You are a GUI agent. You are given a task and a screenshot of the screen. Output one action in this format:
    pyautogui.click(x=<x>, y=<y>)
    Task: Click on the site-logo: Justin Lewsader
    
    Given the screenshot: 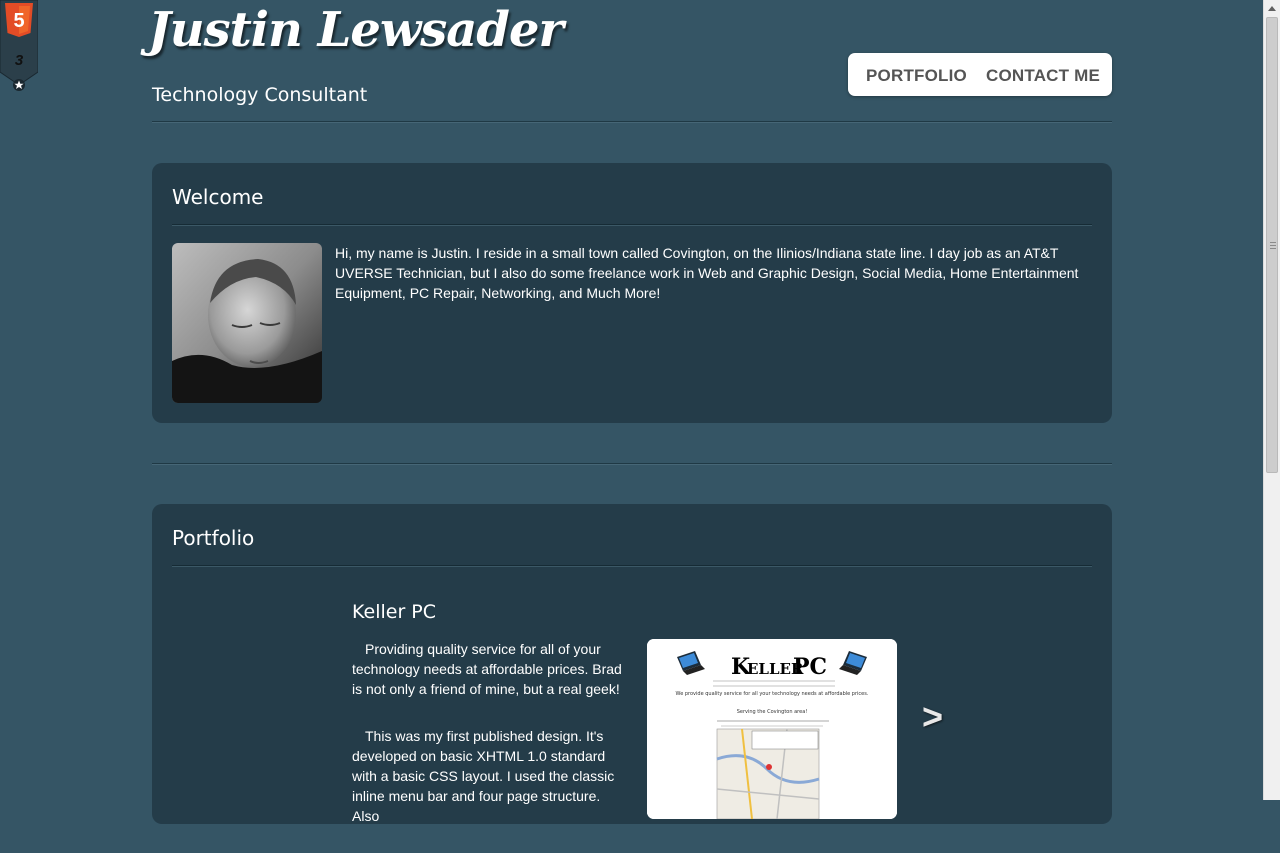 What is the action you would take?
    pyautogui.click(x=356, y=30)
    